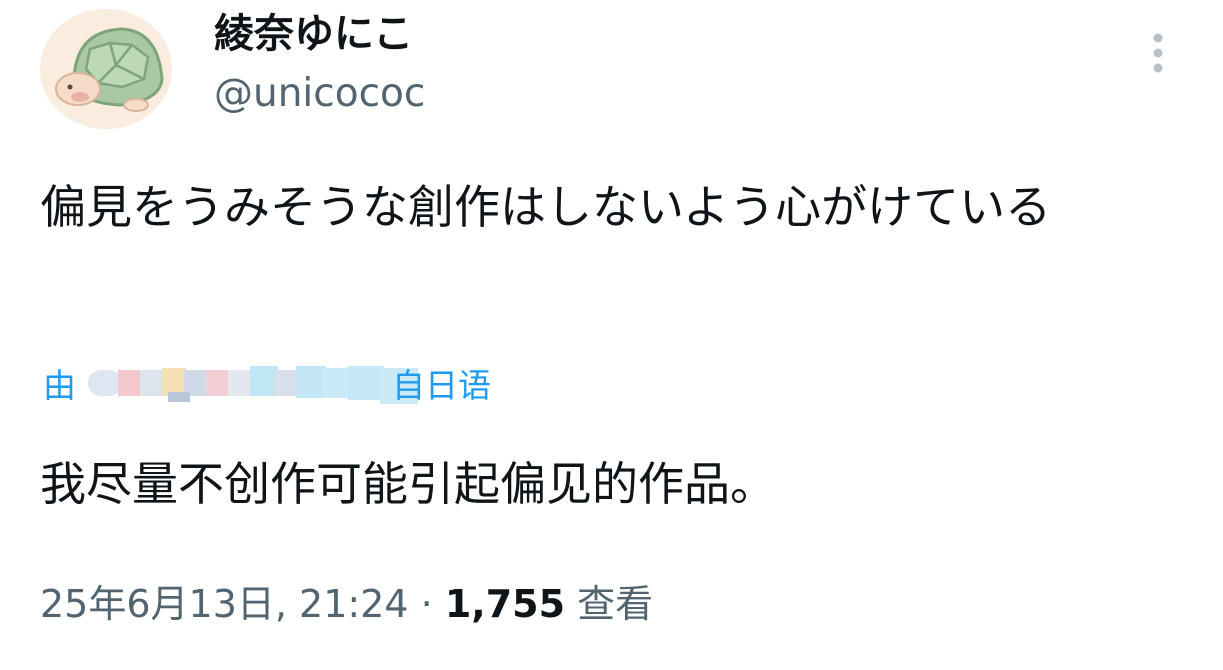 This screenshot has width=1223, height=670. I want to click on more-vertical-icon, so click(1158, 53).